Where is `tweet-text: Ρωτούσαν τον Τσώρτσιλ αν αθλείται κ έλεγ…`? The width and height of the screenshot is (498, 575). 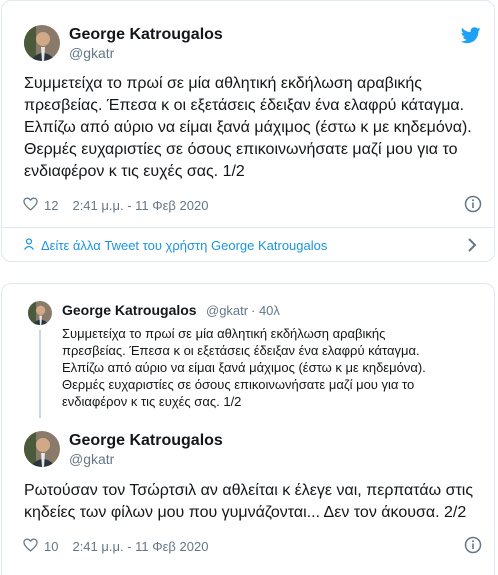 tweet-text: Ρωτούσαν τον Τσώρτσιλ αν αθλείται κ έλεγ… is located at coordinates (249, 501).